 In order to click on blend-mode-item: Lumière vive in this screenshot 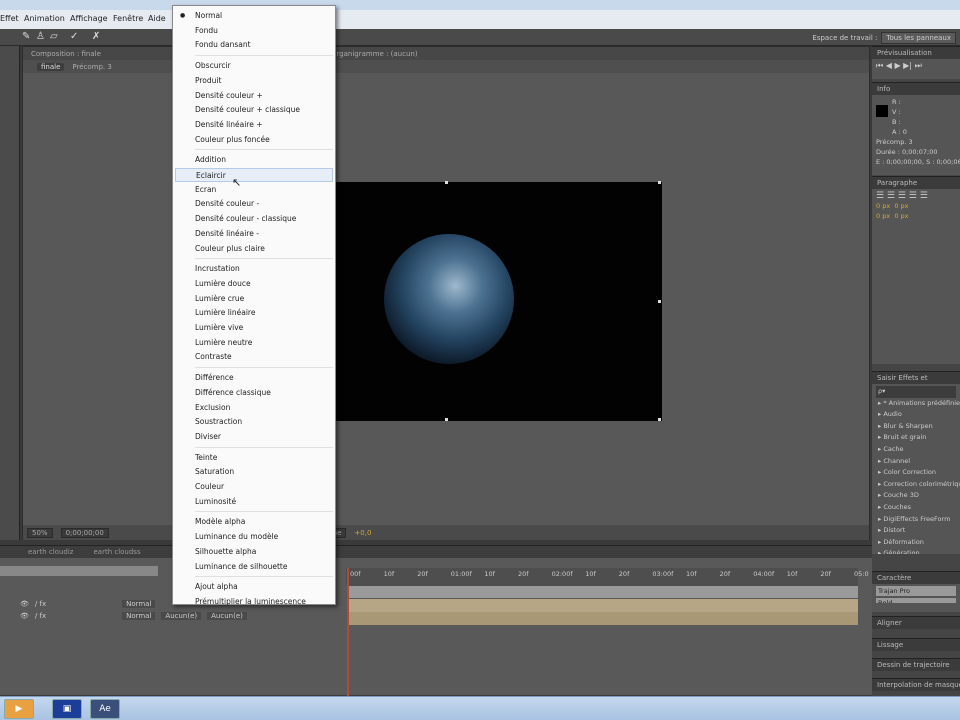, I will do `click(254, 328)`.